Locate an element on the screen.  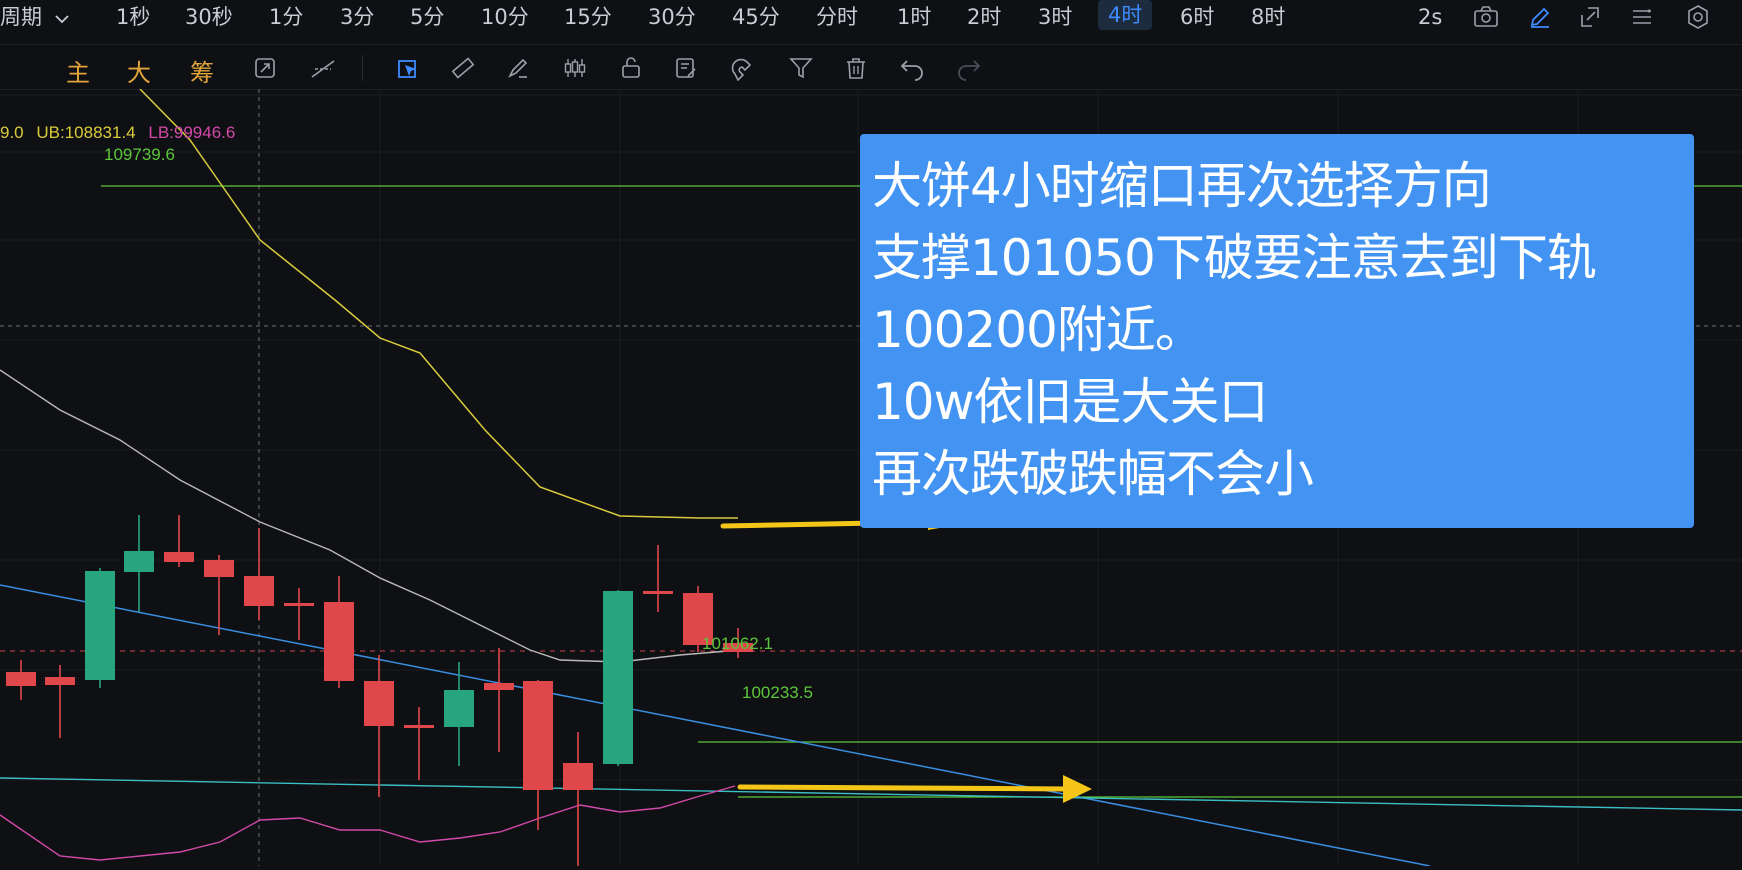
tf-realtime: 分时 is located at coordinates (837, 17).